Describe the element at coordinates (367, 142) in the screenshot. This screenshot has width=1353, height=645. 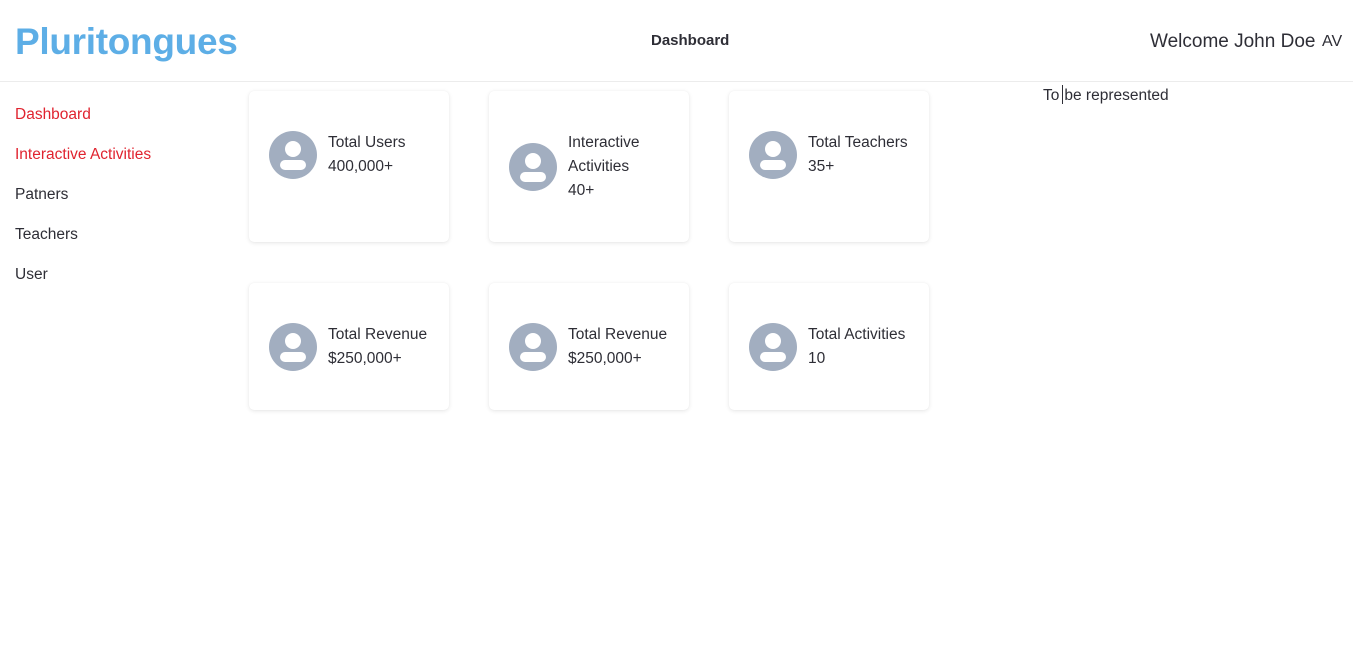
I see `stat-label: Total Users` at that location.